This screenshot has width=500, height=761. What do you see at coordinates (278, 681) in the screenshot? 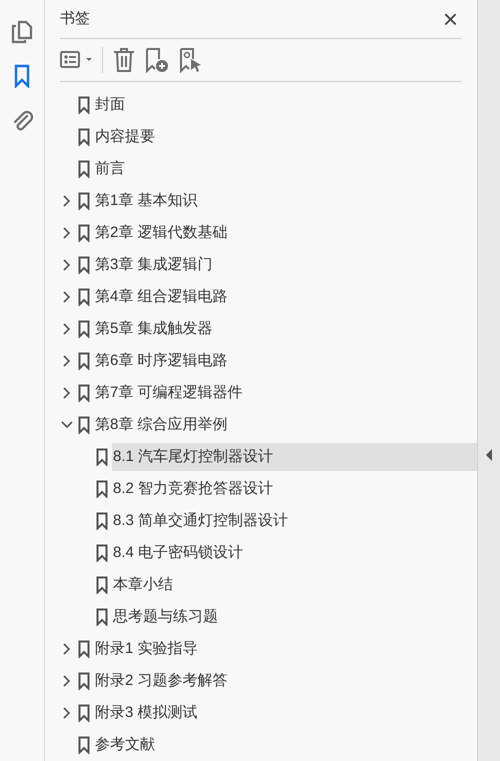
I see `bookmark-item: 附录2 习题参考解答` at bounding box center [278, 681].